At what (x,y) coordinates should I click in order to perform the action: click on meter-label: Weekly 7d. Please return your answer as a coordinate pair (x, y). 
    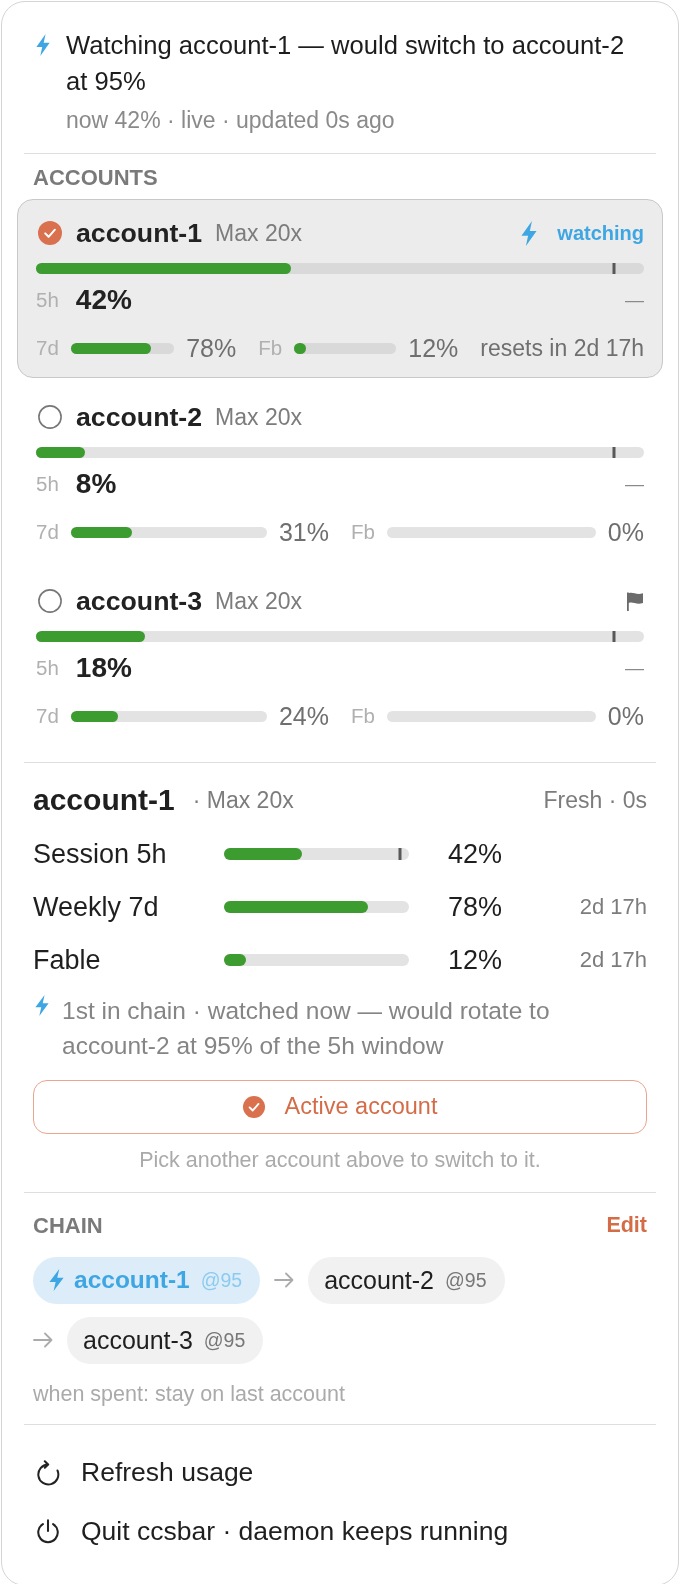
    Looking at the image, I should click on (96, 907).